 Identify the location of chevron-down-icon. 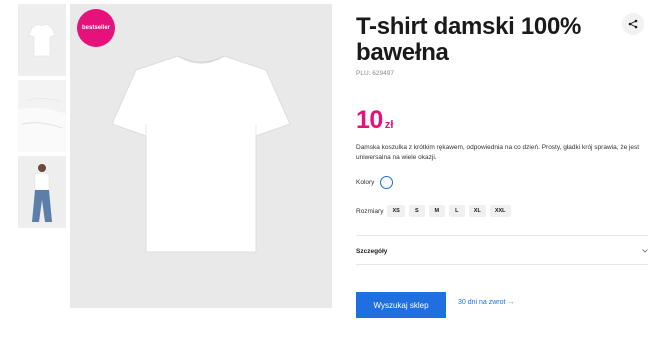
(645, 251).